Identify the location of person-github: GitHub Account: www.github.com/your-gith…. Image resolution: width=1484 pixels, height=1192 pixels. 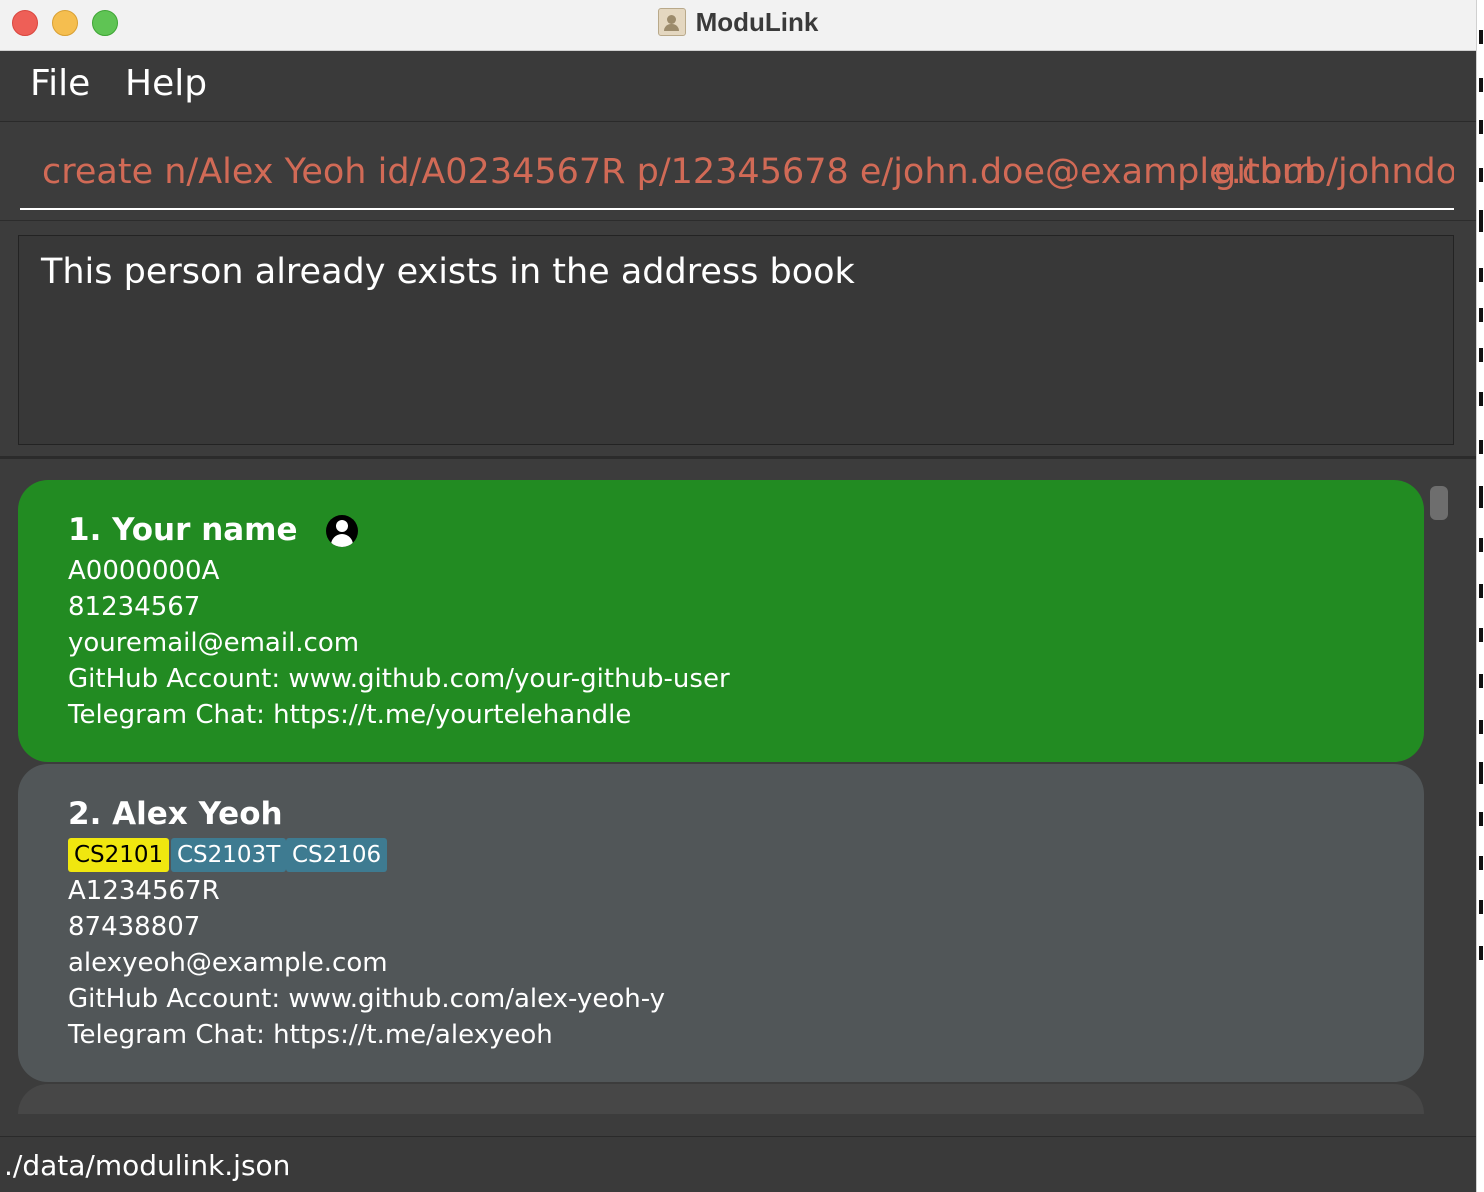
(399, 679).